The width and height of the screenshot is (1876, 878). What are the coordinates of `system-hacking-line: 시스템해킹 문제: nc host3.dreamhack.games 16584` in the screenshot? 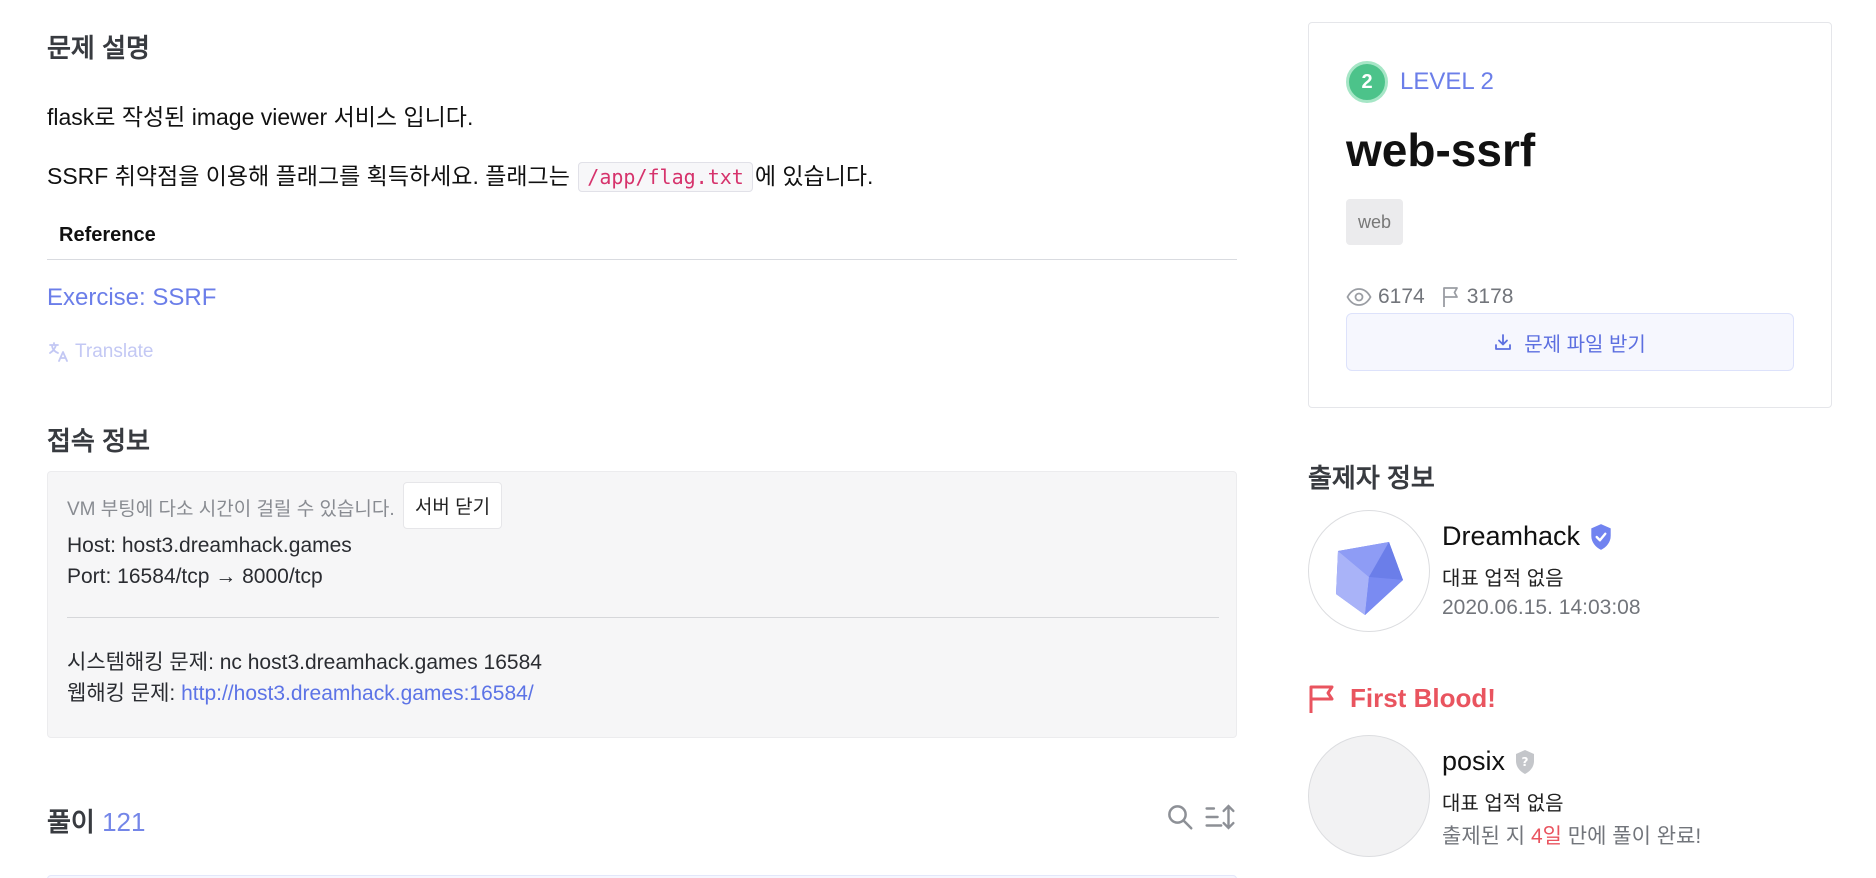 It's located at (304, 662).